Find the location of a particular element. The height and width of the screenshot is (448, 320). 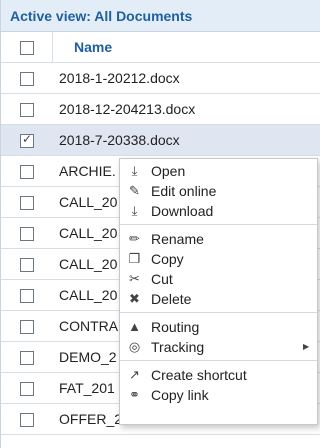

menu-item-cut: ✂ Cut is located at coordinates (218, 279).